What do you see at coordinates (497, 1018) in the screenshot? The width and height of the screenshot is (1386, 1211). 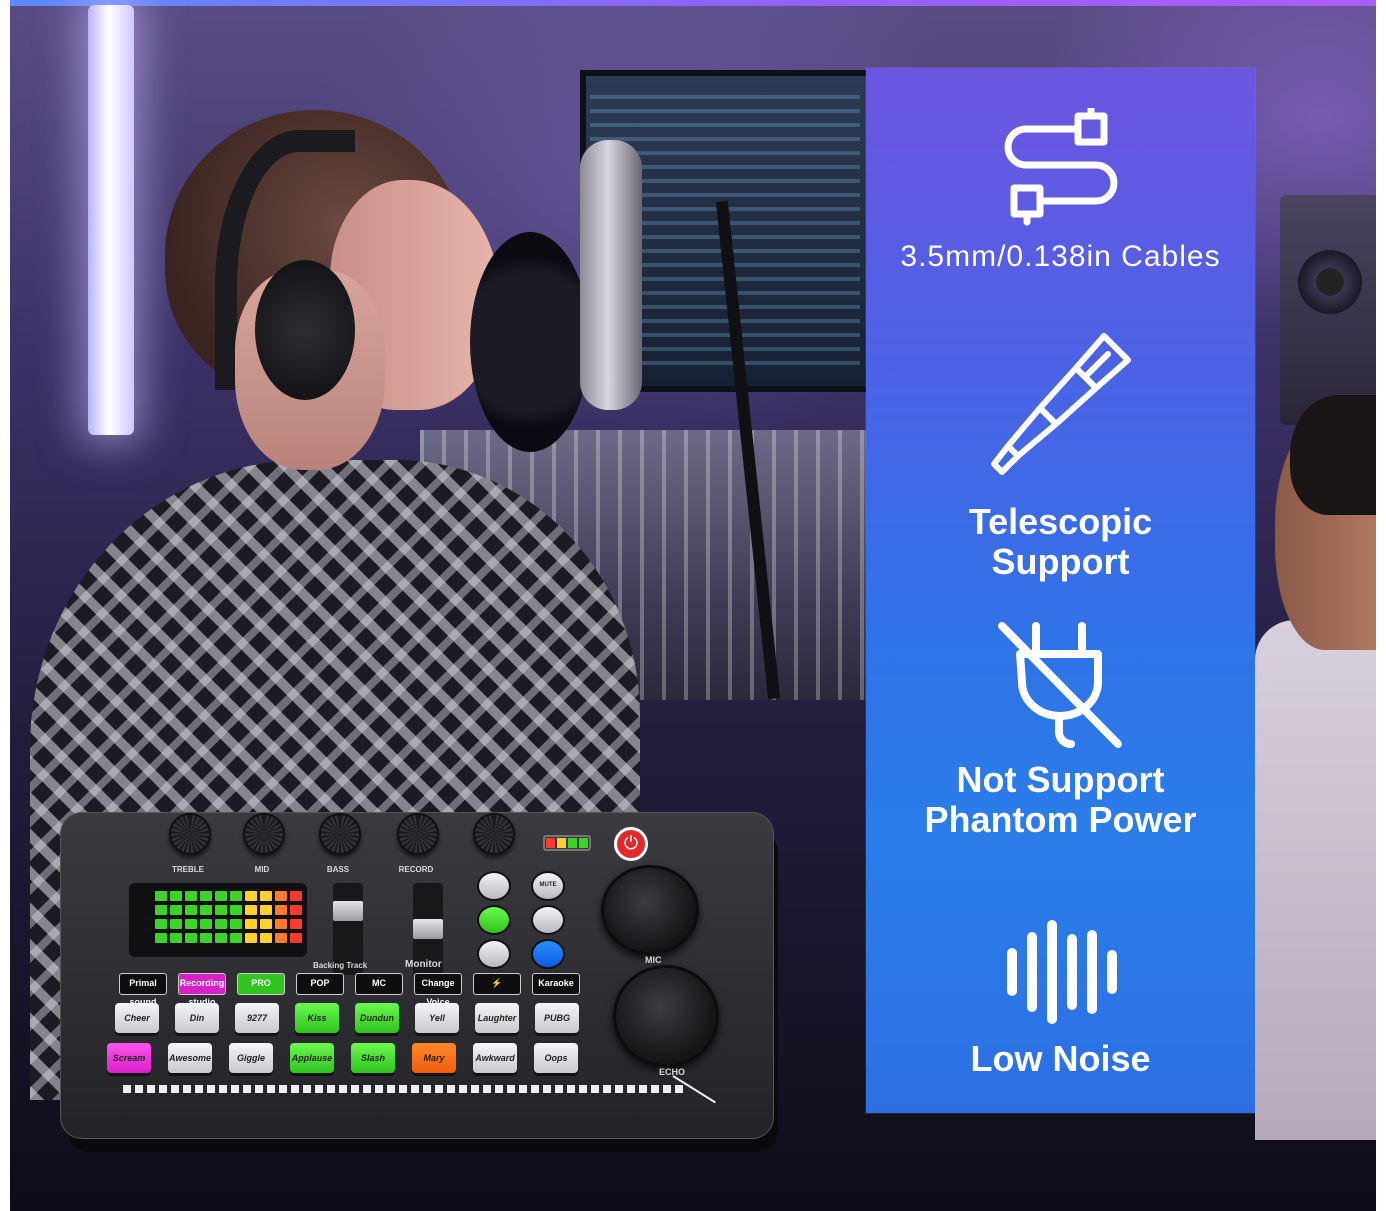 I see `sound-effect-pad: Laughter` at bounding box center [497, 1018].